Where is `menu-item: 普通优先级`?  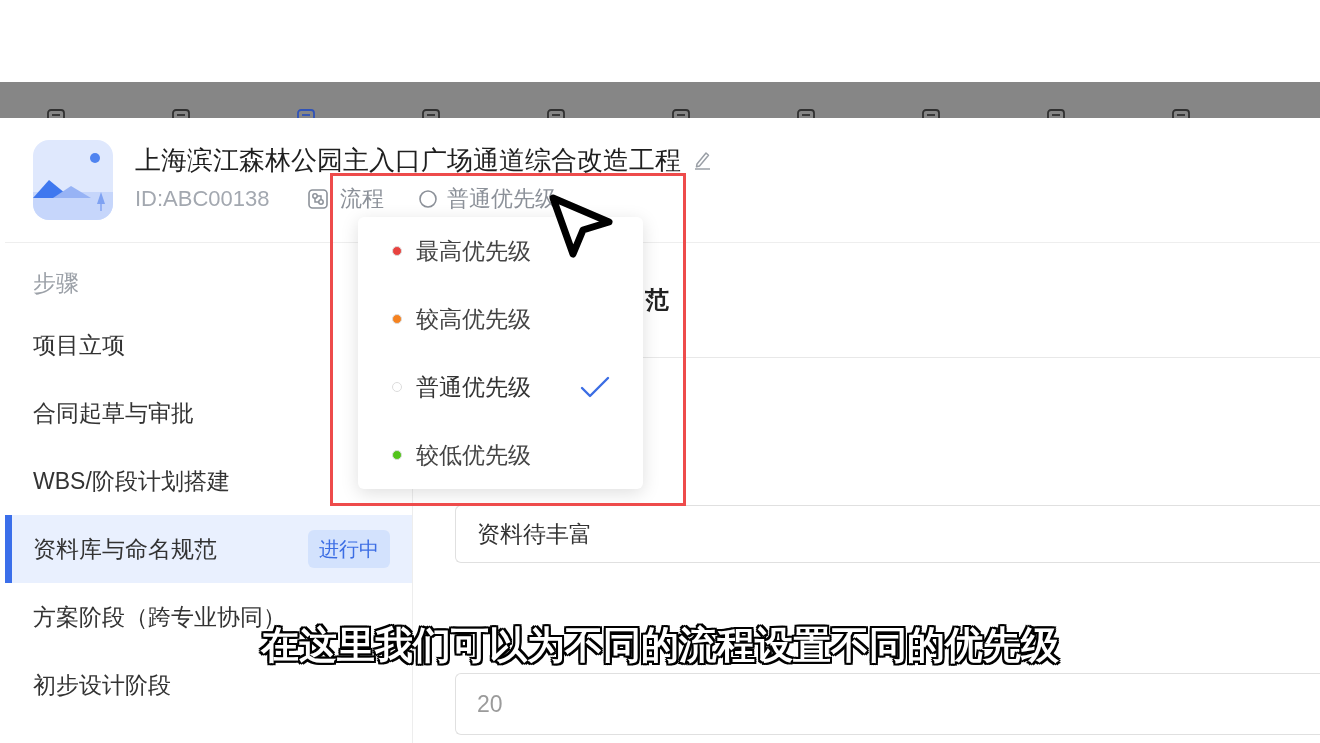
menu-item: 普通优先级 is located at coordinates (500, 387).